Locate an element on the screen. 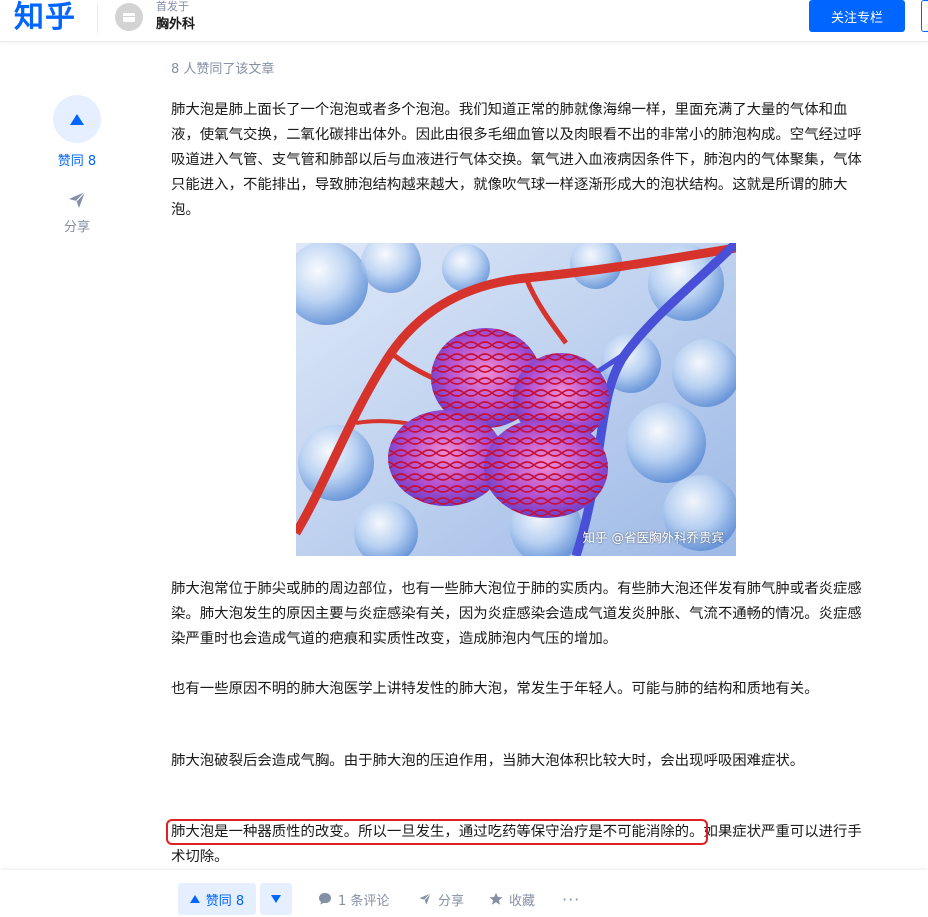 The image size is (928, 917). side-vote-count: 赞同 8 is located at coordinates (77, 161).